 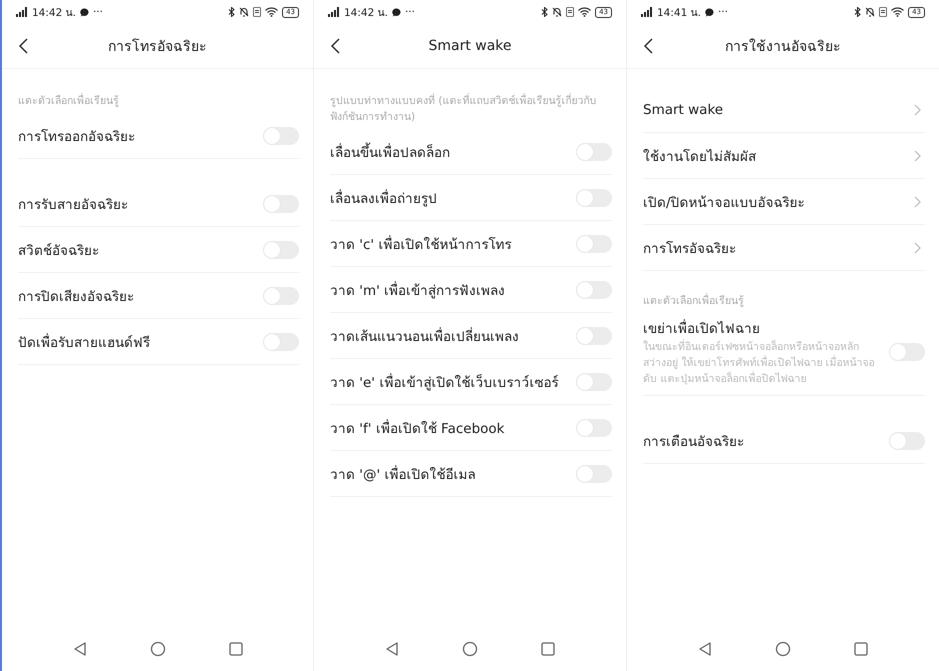 What do you see at coordinates (418, 428) in the screenshot?
I see `setting-label: วาด 'f' เพื่อเปิดใช้ Facebook` at bounding box center [418, 428].